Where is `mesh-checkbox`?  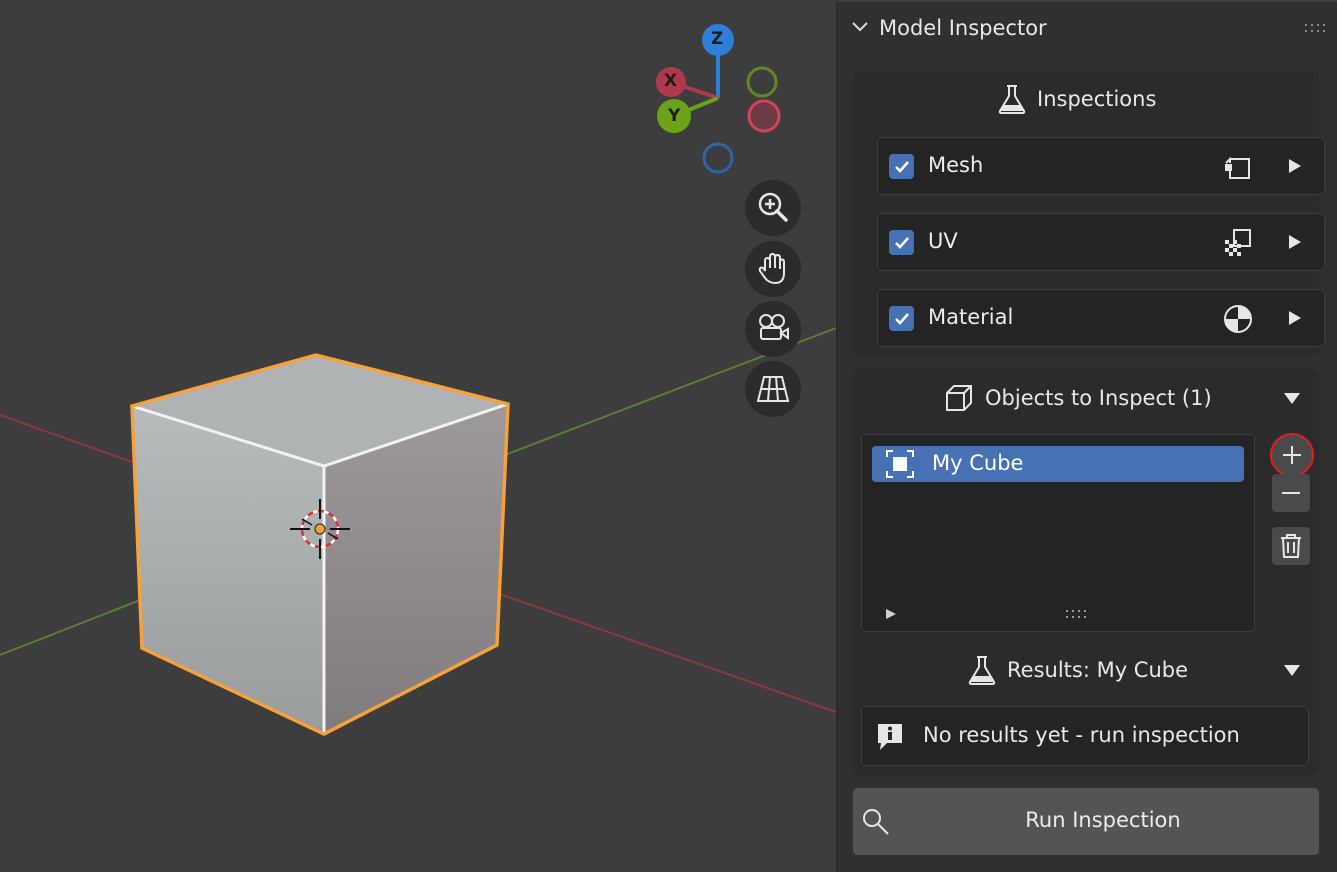
mesh-checkbox is located at coordinates (901, 166).